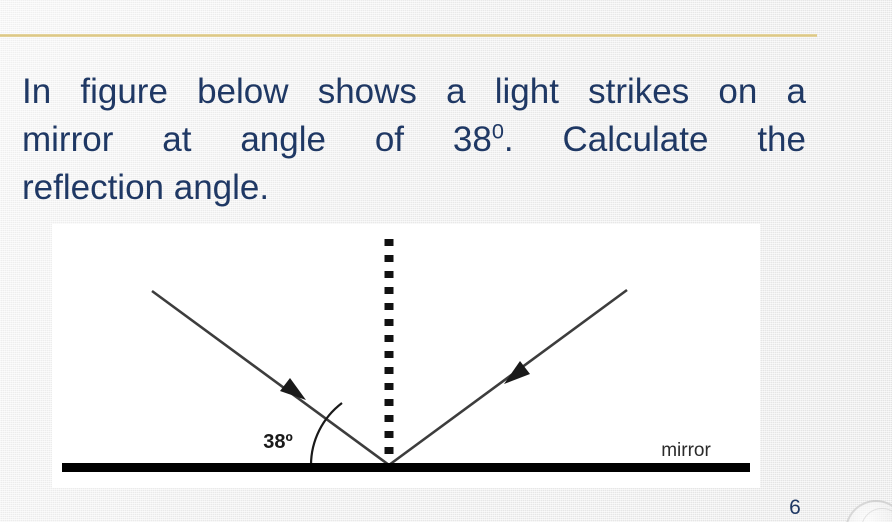  What do you see at coordinates (146, 187) in the screenshot?
I see `body-line-3: reflection angle.` at bounding box center [146, 187].